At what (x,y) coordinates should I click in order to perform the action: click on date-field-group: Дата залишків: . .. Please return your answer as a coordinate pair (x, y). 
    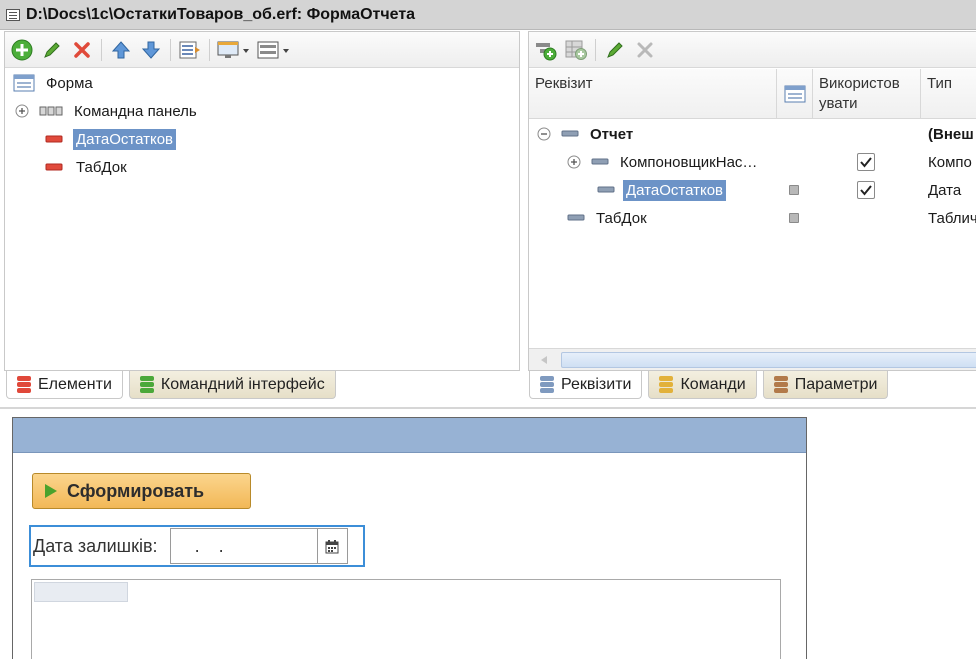
    Looking at the image, I should click on (197, 546).